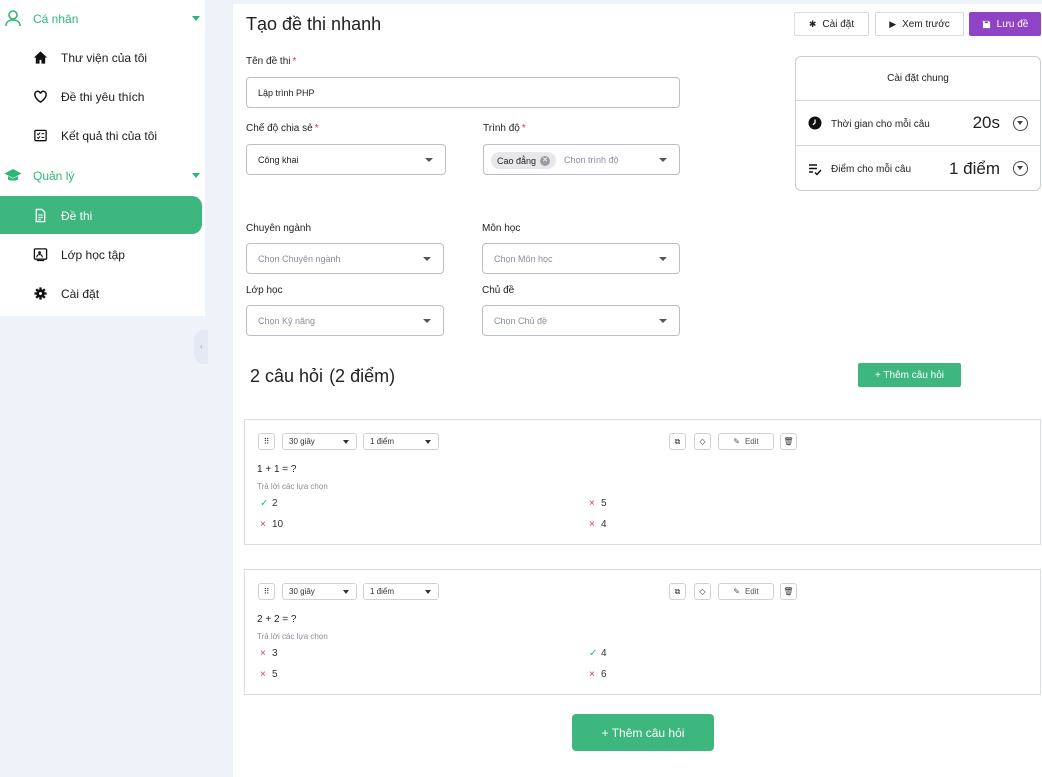  What do you see at coordinates (918, 168) in the screenshot?
I see `score-per-question-row: Điểm cho mỗi câu 1 điểm` at bounding box center [918, 168].